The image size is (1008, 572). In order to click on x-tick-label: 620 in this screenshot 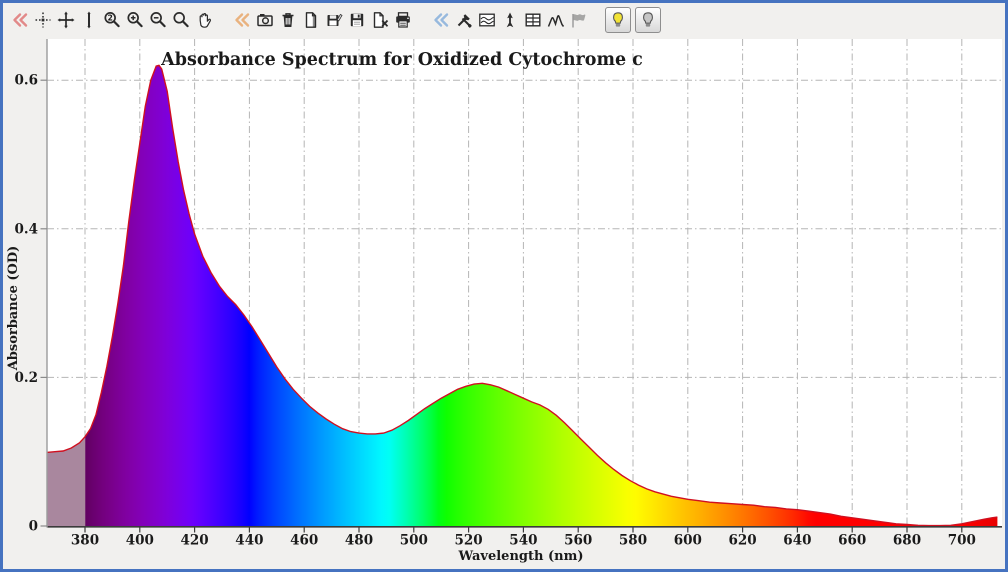, I will do `click(743, 541)`.